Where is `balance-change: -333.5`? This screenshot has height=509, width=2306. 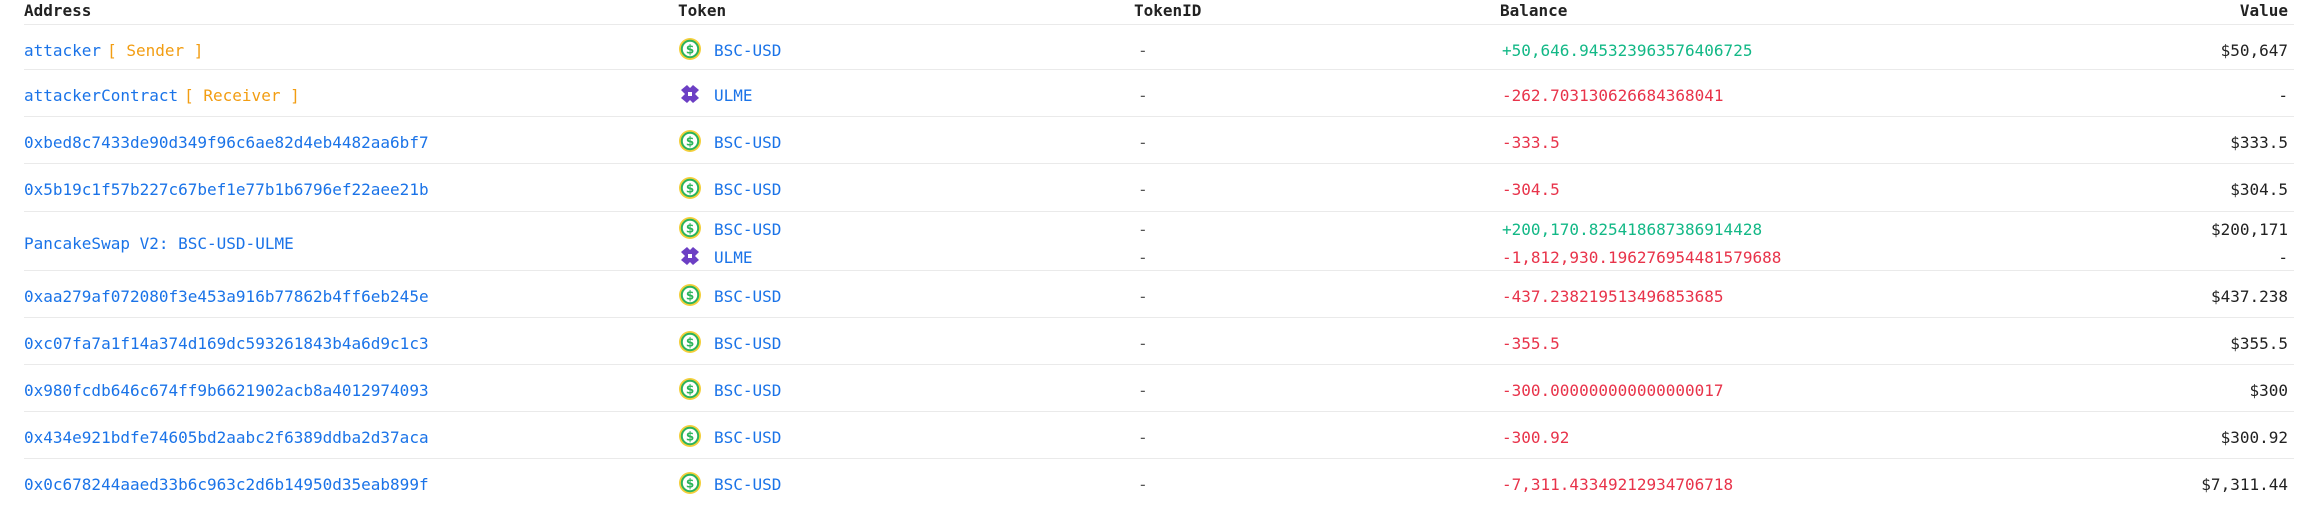
balance-change: -333.5 is located at coordinates (1531, 142).